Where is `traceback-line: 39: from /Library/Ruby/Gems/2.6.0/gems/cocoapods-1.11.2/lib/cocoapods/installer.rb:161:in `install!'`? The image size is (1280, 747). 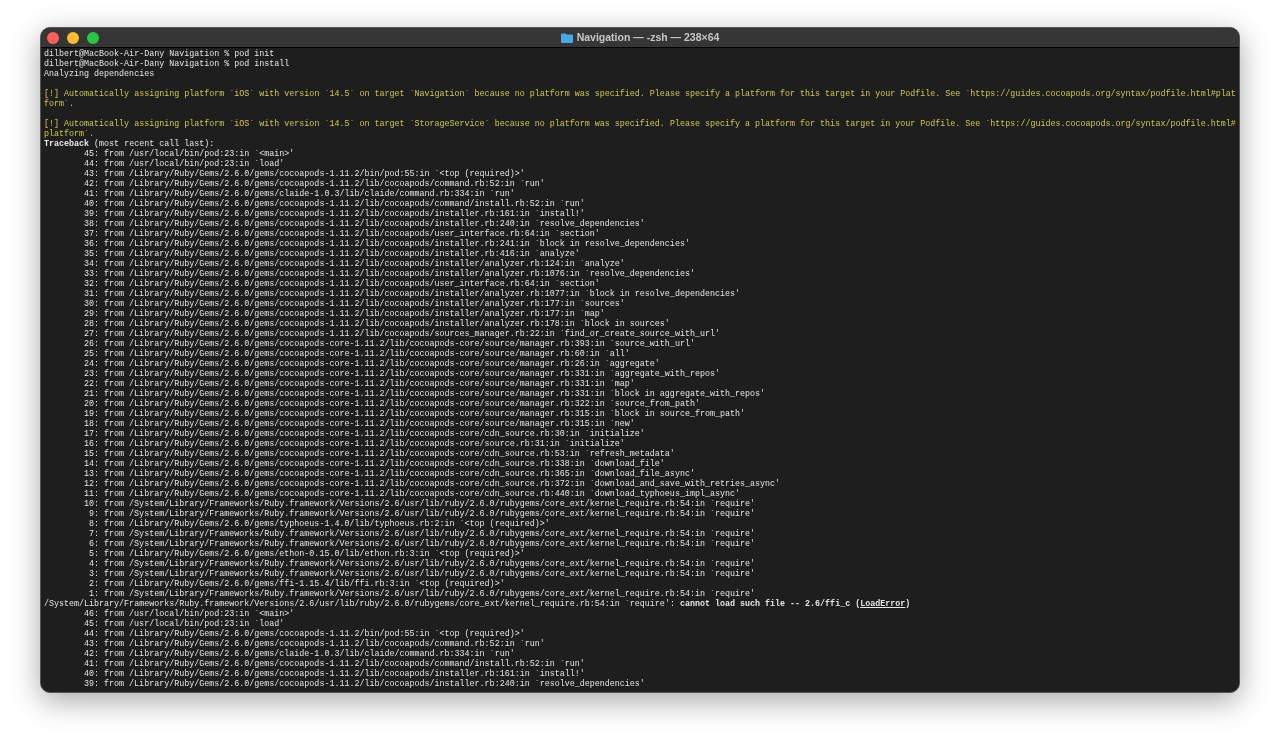
traceback-line: 39: from /Library/Ruby/Gems/2.6.0/gems/cocoapods-1.11.2/lib/cocoapods/installer.rb:161:in `install!' is located at coordinates (334, 214).